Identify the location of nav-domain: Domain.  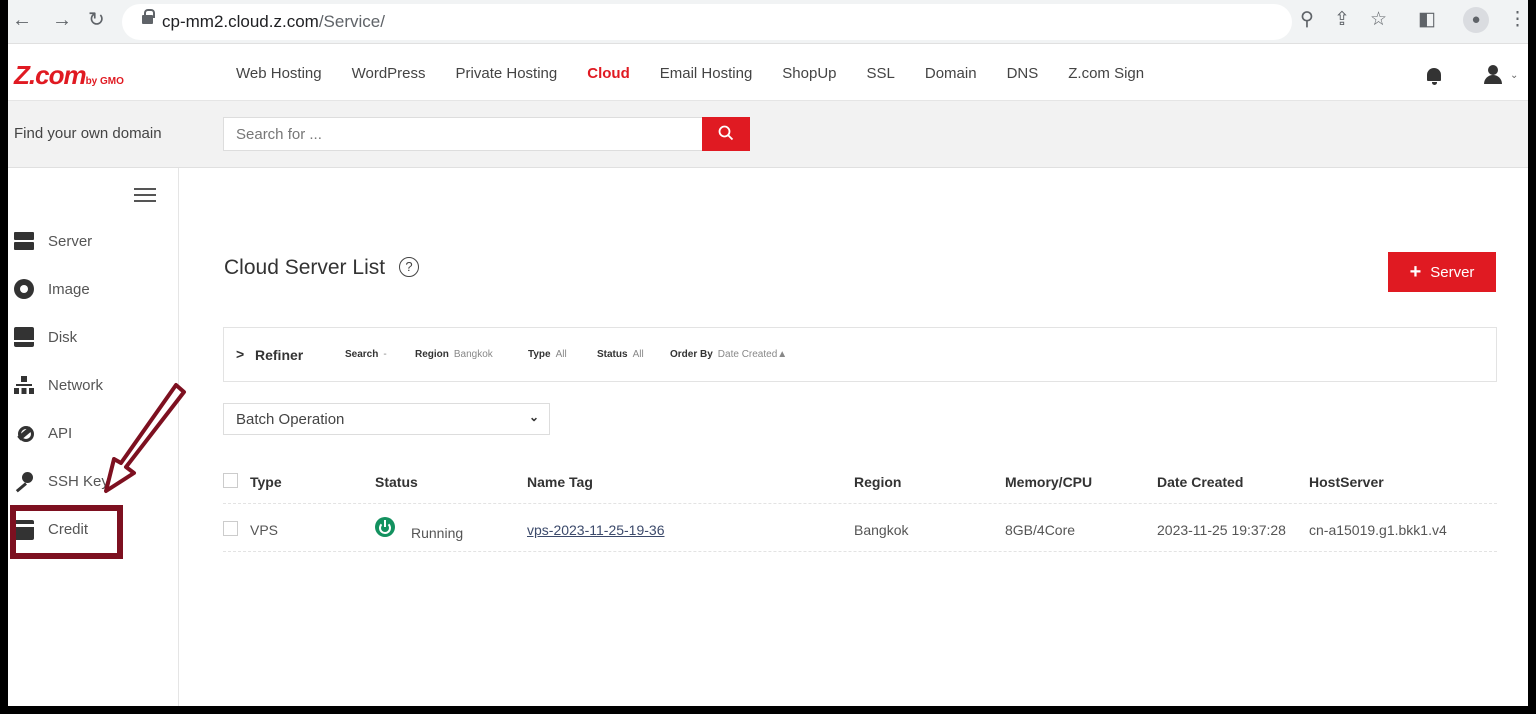
(951, 73).